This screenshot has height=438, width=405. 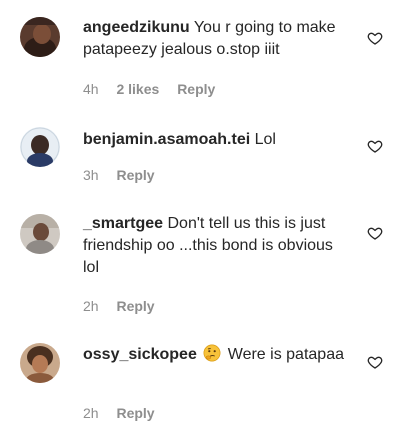 What do you see at coordinates (137, 89) in the screenshot?
I see `comment-likes: 2 likes` at bounding box center [137, 89].